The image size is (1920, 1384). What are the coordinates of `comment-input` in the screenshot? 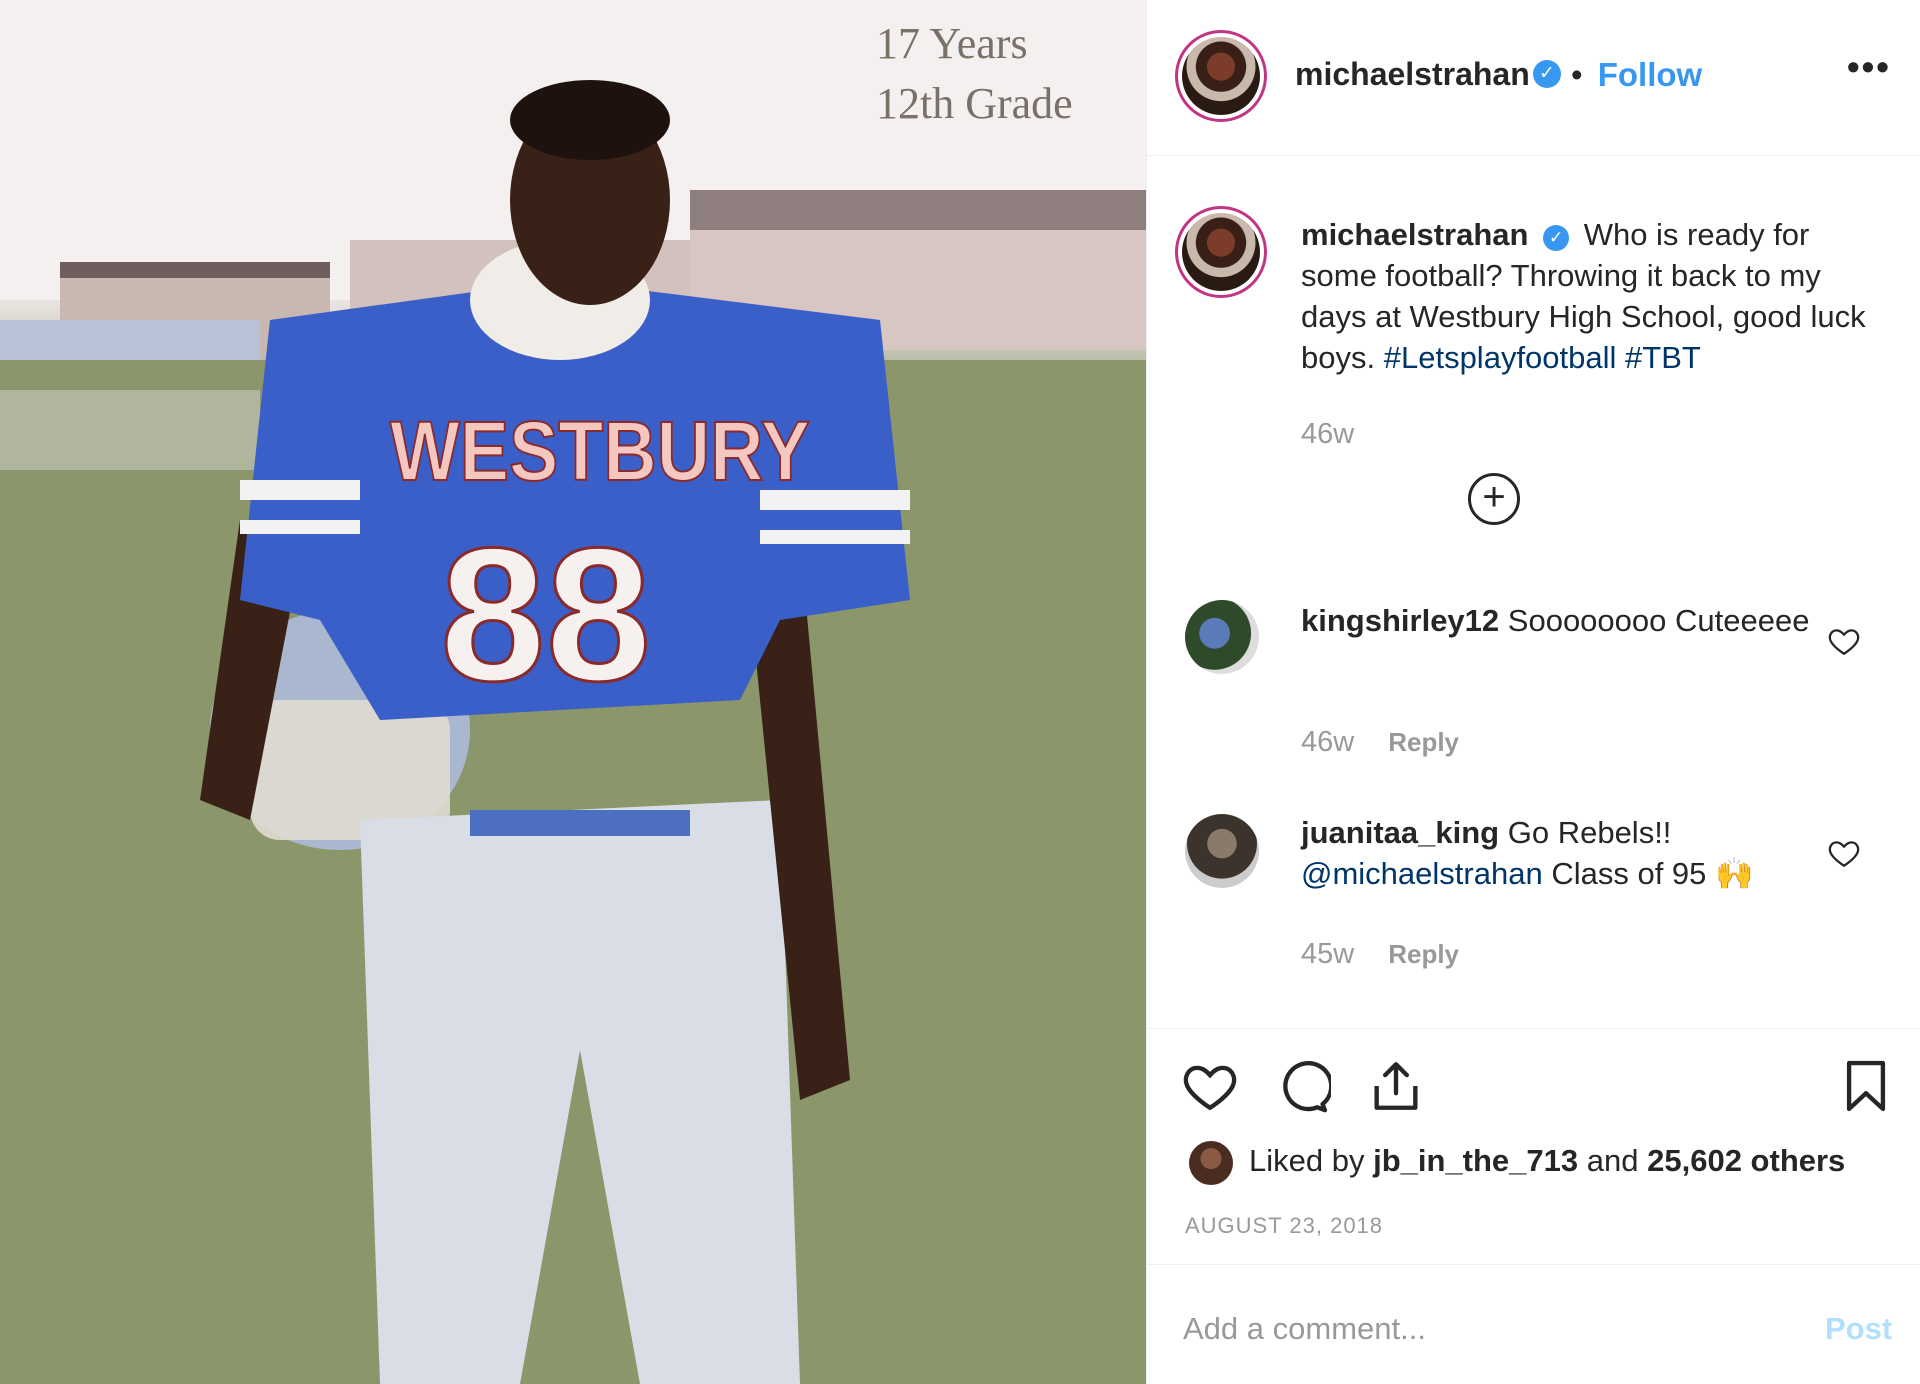 It's located at (1483, 1329).